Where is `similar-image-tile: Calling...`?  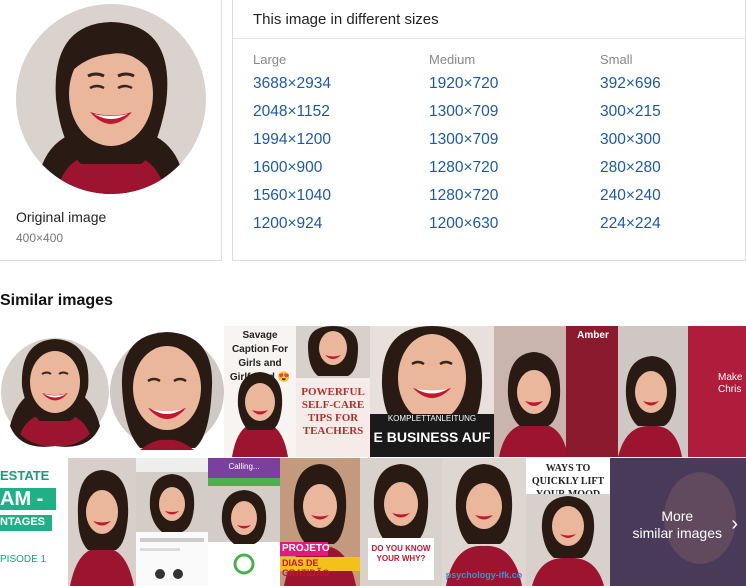
similar-image-tile: Calling... is located at coordinates (244, 522).